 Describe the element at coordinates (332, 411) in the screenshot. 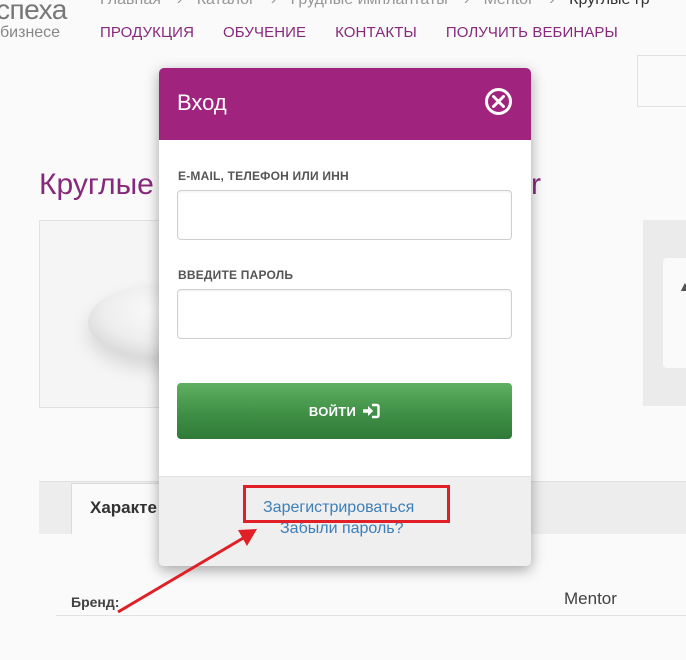

I see `login-button-label: ВОЙТИ` at that location.